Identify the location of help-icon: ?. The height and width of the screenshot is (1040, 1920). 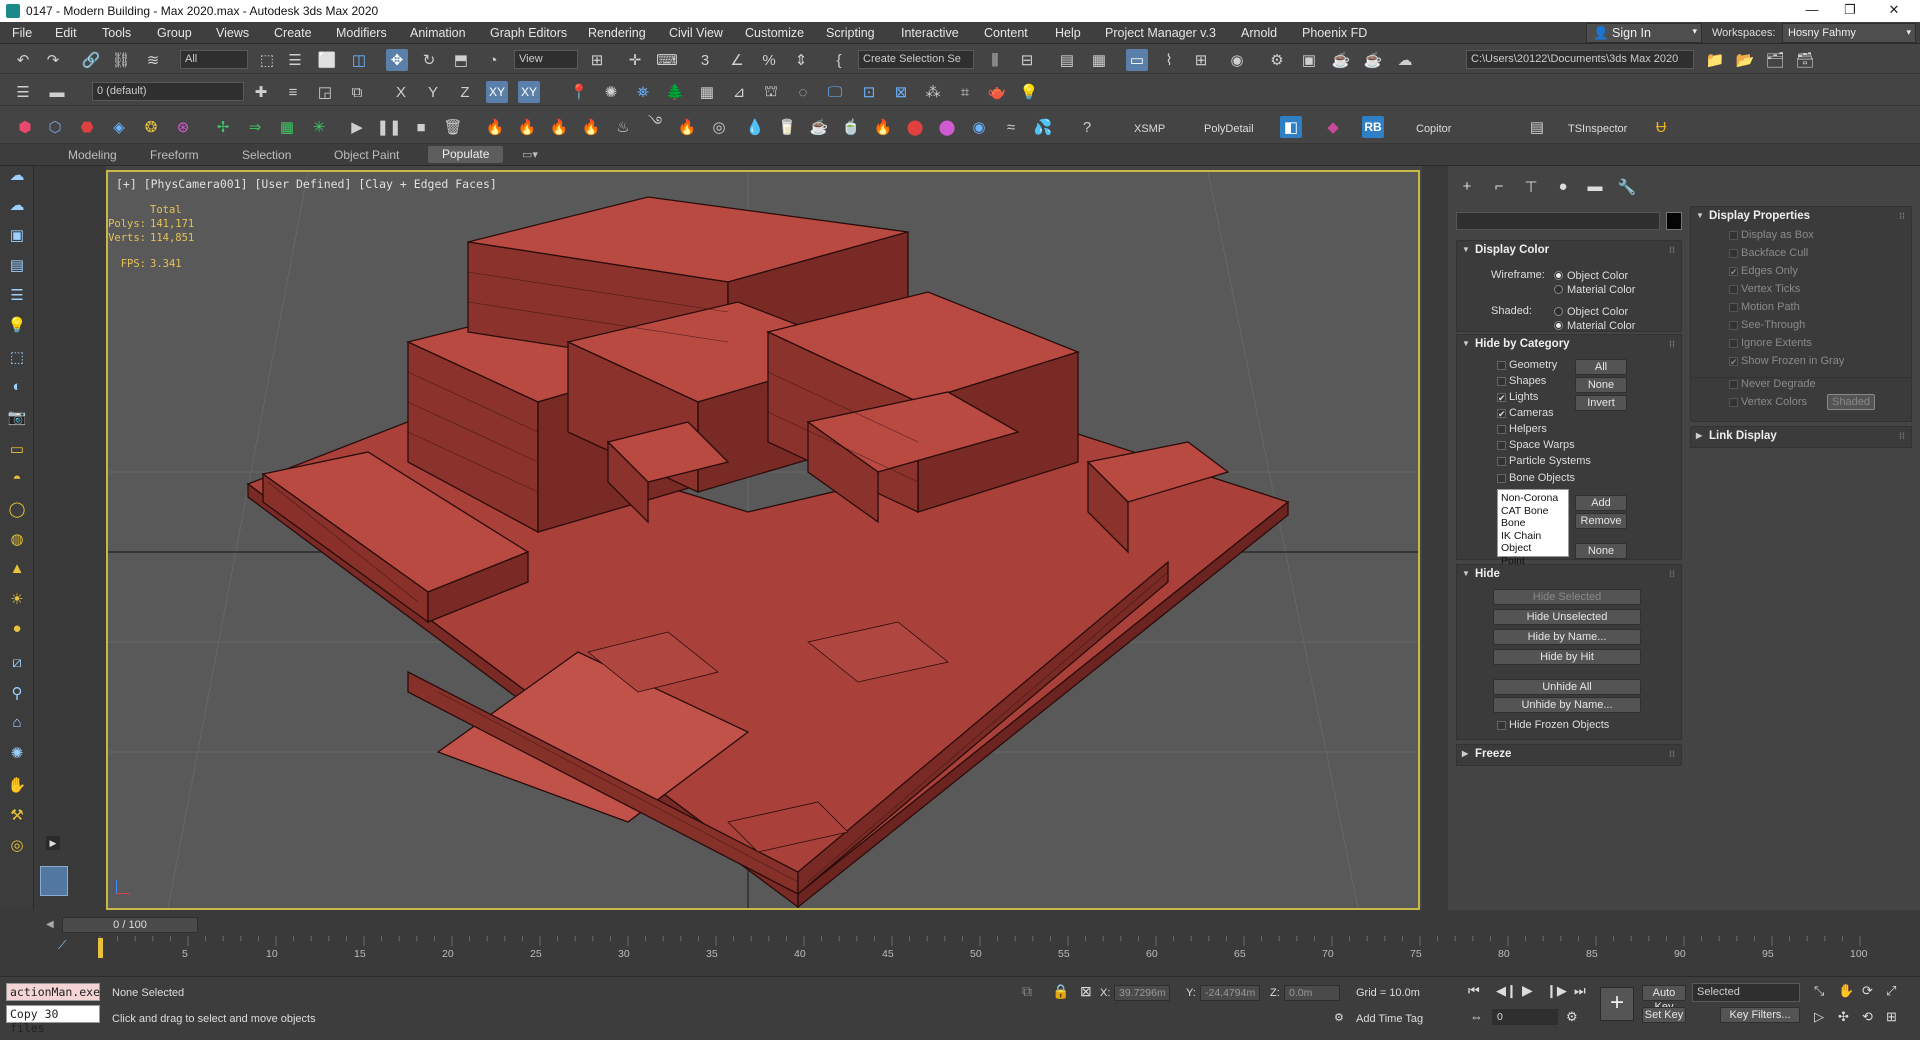
(1087, 127).